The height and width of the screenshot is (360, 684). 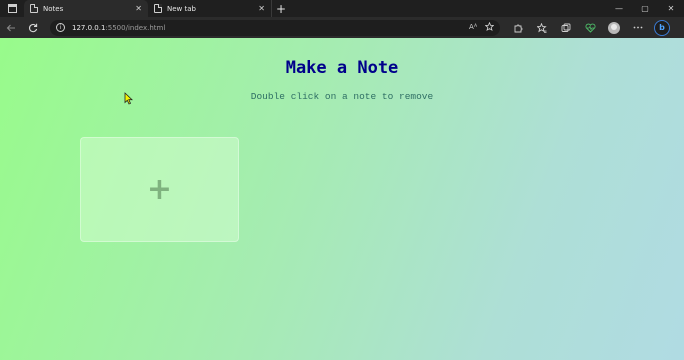 What do you see at coordinates (281, 8) in the screenshot?
I see `new-tab-button: +` at bounding box center [281, 8].